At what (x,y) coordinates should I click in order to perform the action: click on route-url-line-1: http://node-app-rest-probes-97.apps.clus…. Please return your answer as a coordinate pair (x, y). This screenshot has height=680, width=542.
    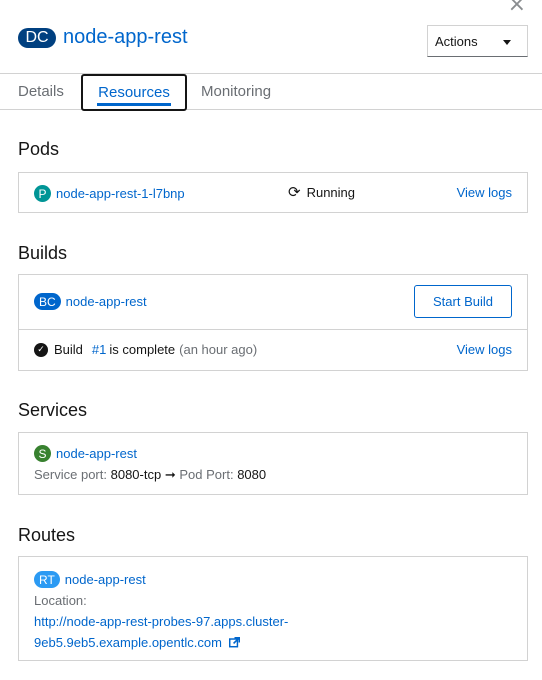
    Looking at the image, I should click on (288, 621).